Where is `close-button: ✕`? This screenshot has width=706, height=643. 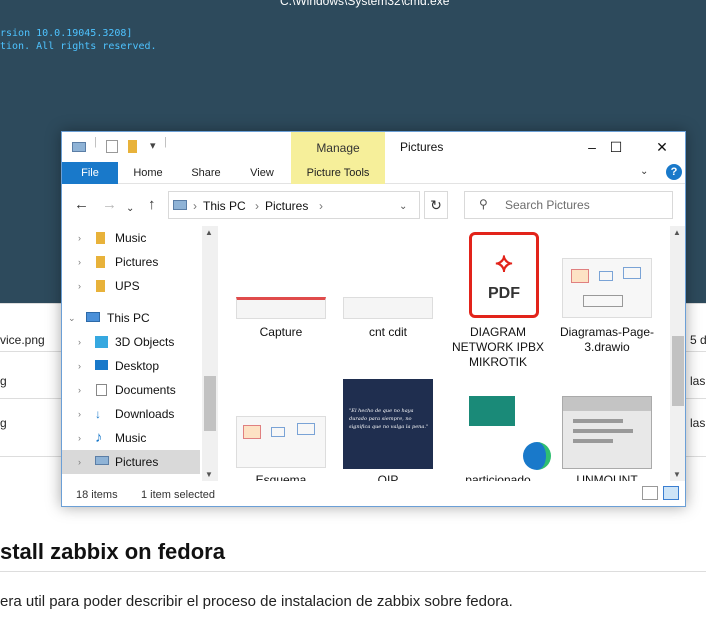
close-button: ✕ is located at coordinates (662, 147).